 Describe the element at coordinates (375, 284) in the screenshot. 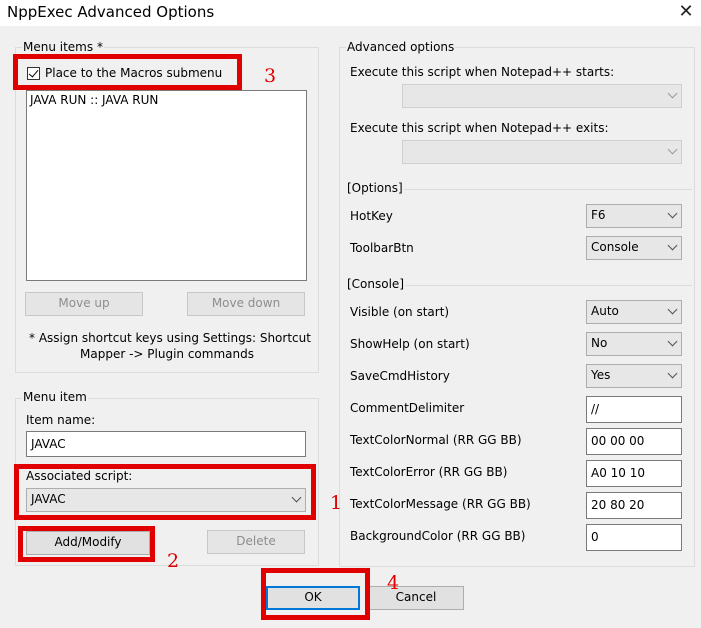

I see `console-section-title: [Console]` at that location.